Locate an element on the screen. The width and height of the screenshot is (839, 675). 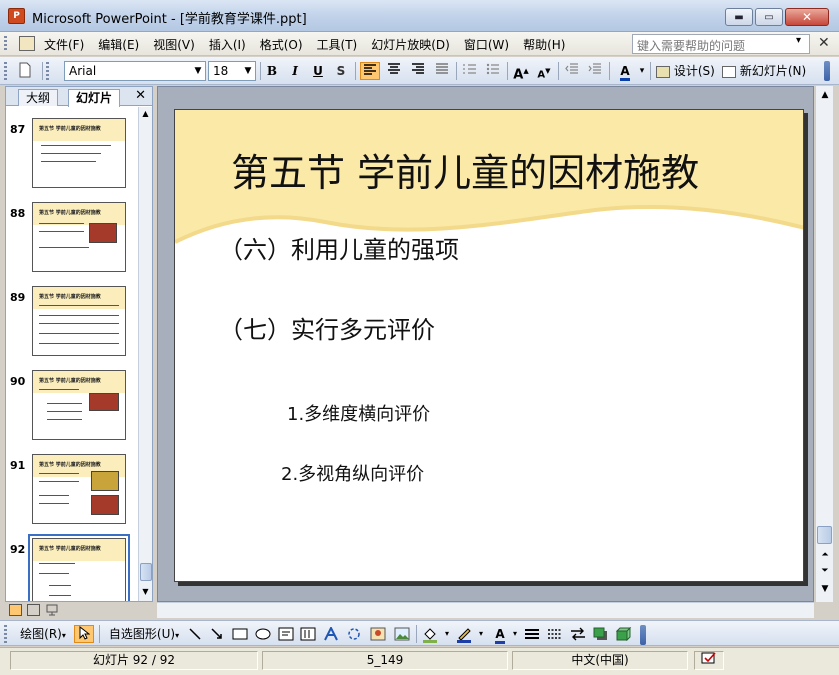
minimize-button: ▬ is located at coordinates (739, 17).